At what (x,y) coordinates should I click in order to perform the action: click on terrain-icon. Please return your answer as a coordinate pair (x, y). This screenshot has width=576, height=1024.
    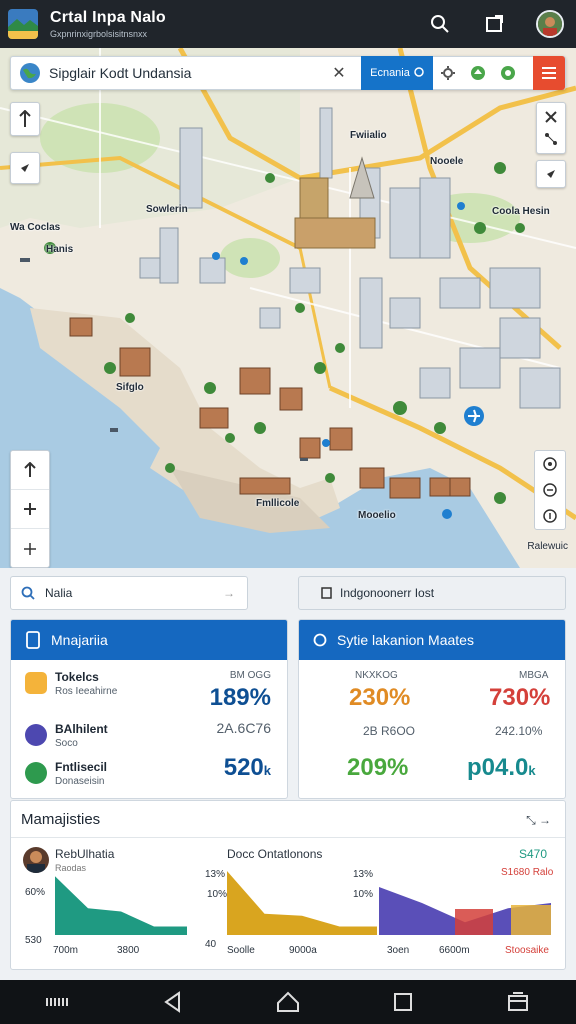
    Looking at the image, I should click on (550, 490).